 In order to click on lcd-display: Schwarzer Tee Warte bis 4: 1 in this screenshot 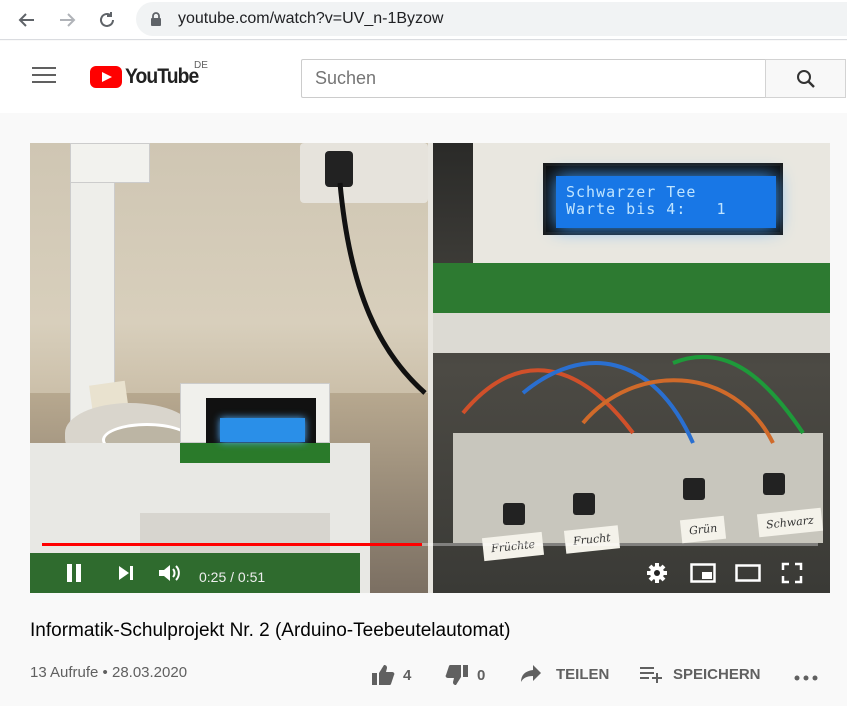, I will do `click(663, 199)`.